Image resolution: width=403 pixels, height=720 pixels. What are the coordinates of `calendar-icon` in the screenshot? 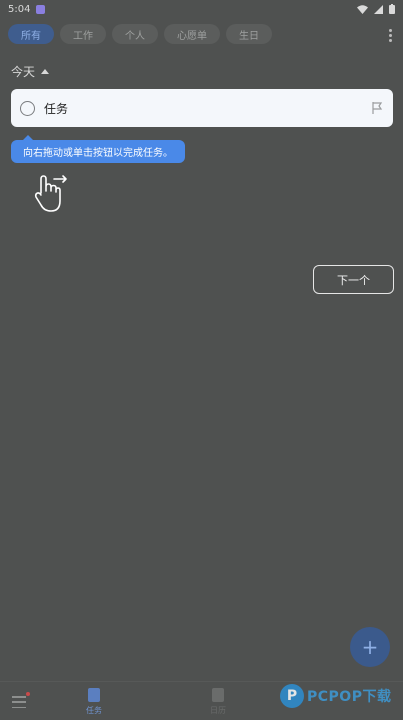 It's located at (218, 695).